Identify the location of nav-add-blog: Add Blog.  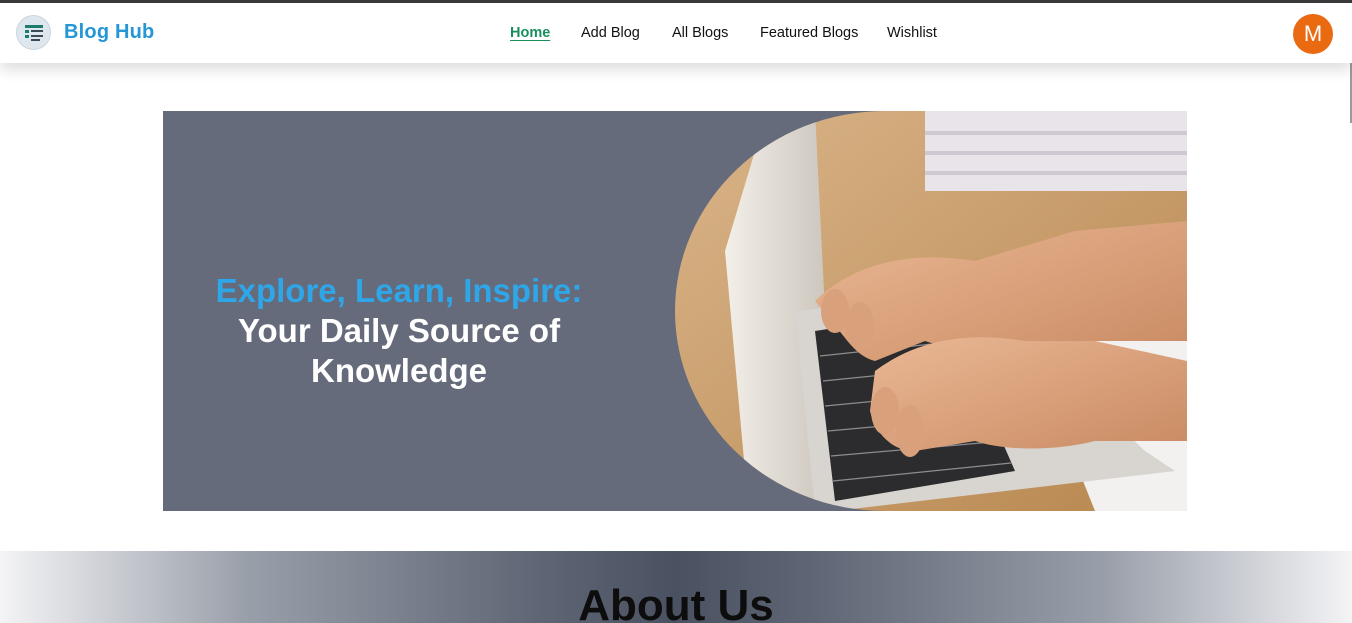
(610, 33).